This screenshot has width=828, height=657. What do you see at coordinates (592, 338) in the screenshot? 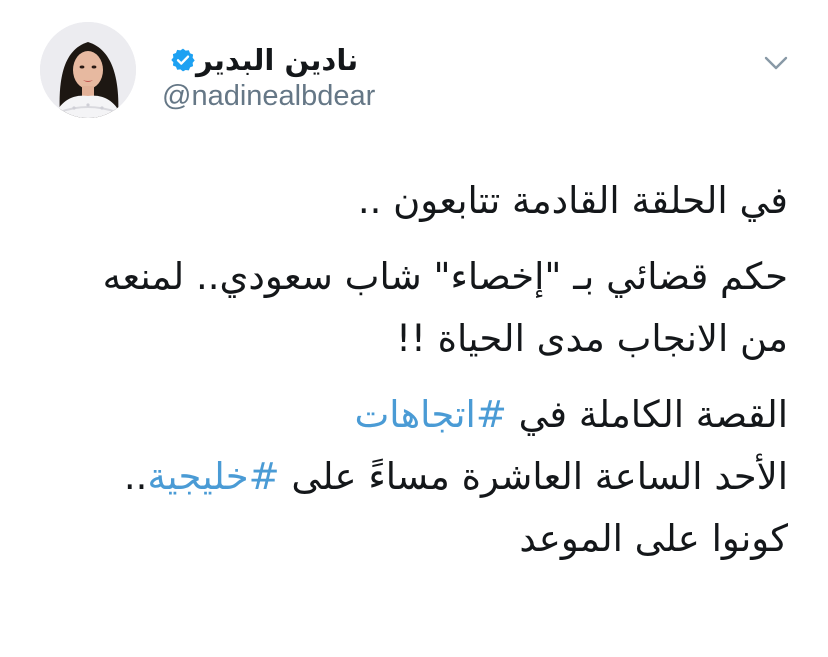
I see `tweet-line-text: من الانجاب مدى الحياة !!` at bounding box center [592, 338].